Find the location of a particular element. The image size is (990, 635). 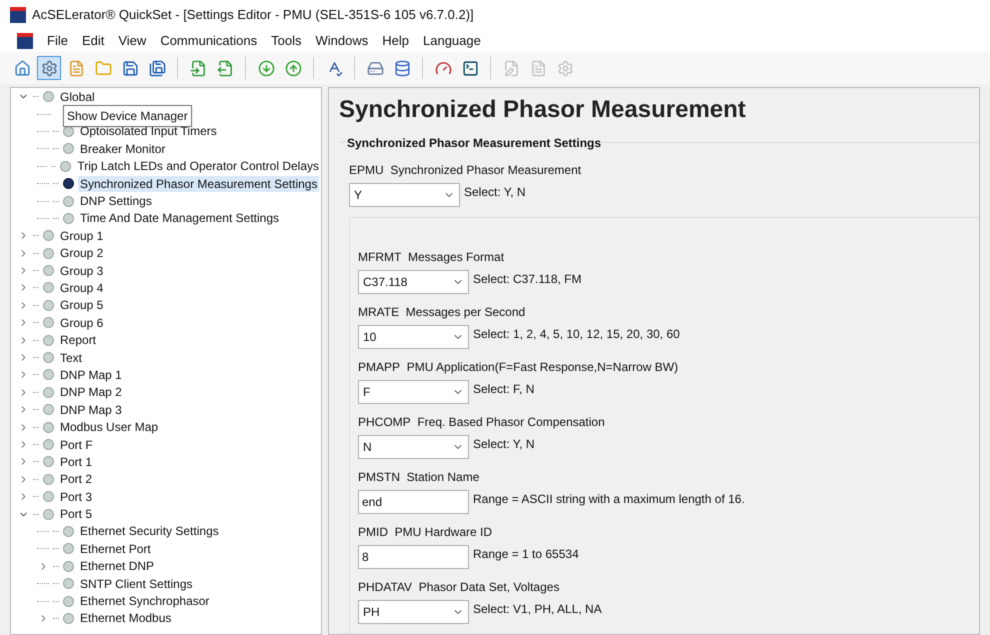

tree-item: Port 3 is located at coordinates (76, 496).